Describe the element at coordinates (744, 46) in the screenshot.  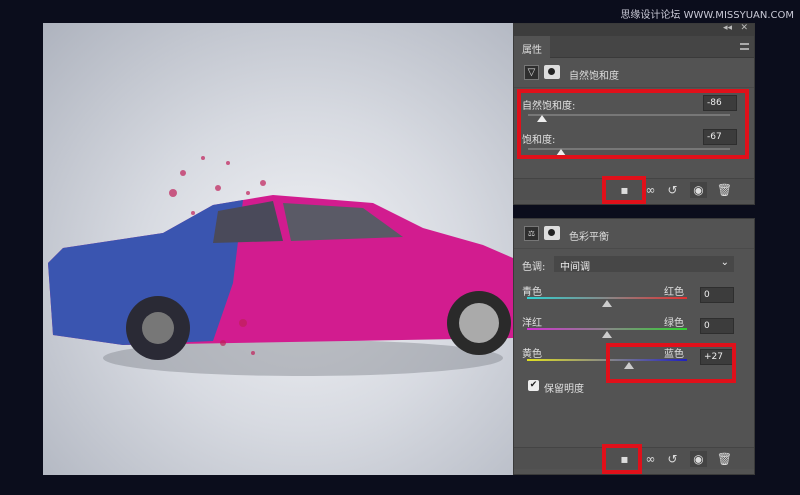
I see `panel-menu-icon` at that location.